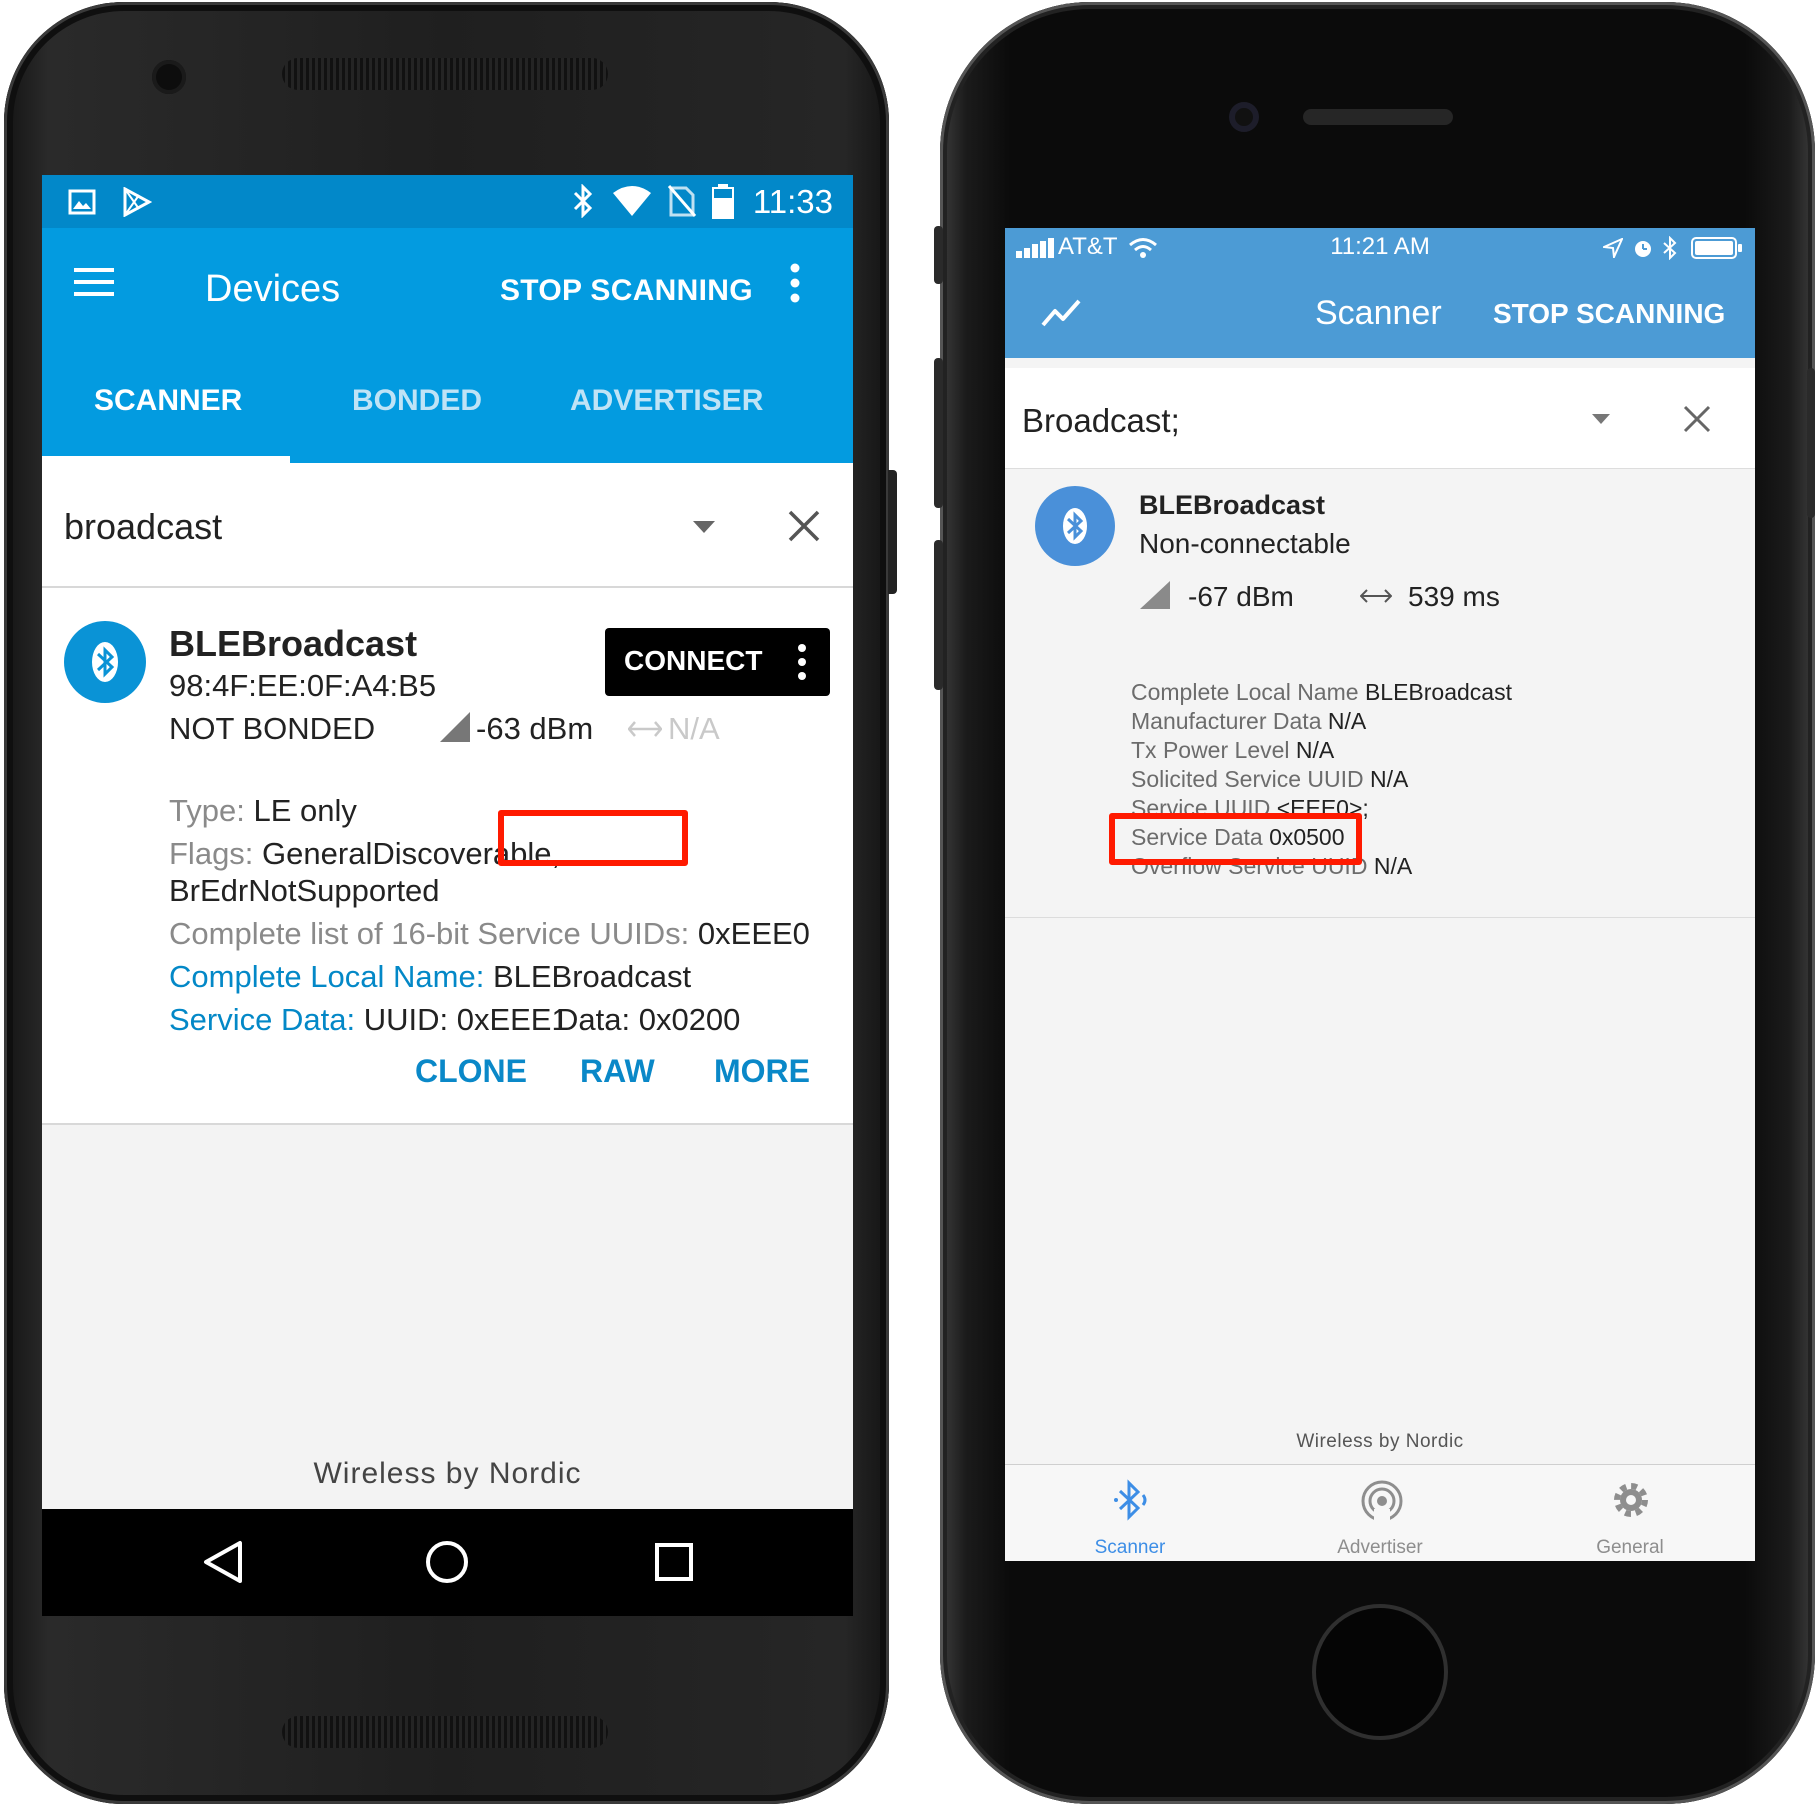  What do you see at coordinates (1101, 421) in the screenshot?
I see `filter-input: Broadcast;` at bounding box center [1101, 421].